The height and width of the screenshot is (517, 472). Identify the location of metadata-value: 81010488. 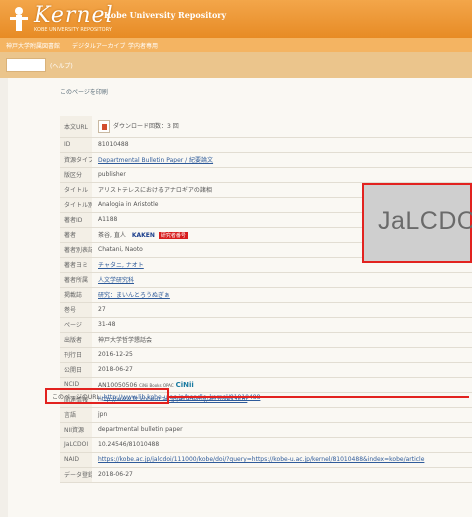
(282, 145).